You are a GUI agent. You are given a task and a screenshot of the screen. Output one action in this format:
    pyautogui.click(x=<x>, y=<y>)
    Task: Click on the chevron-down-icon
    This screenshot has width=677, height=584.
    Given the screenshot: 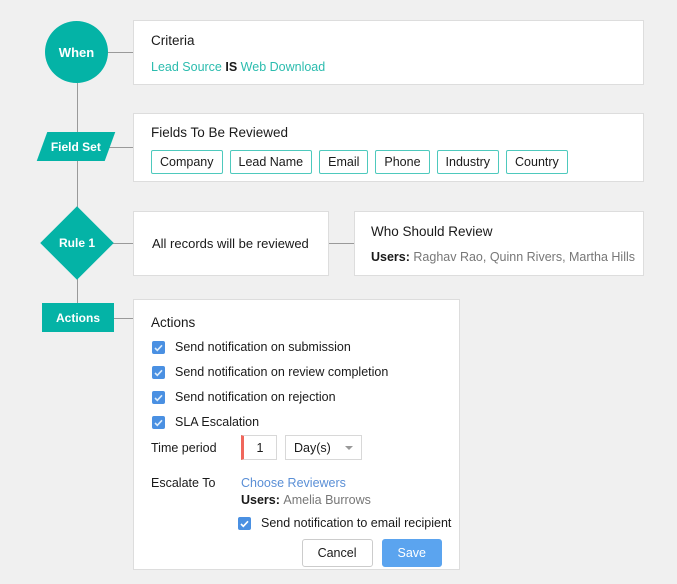 What is the action you would take?
    pyautogui.click(x=348, y=447)
    